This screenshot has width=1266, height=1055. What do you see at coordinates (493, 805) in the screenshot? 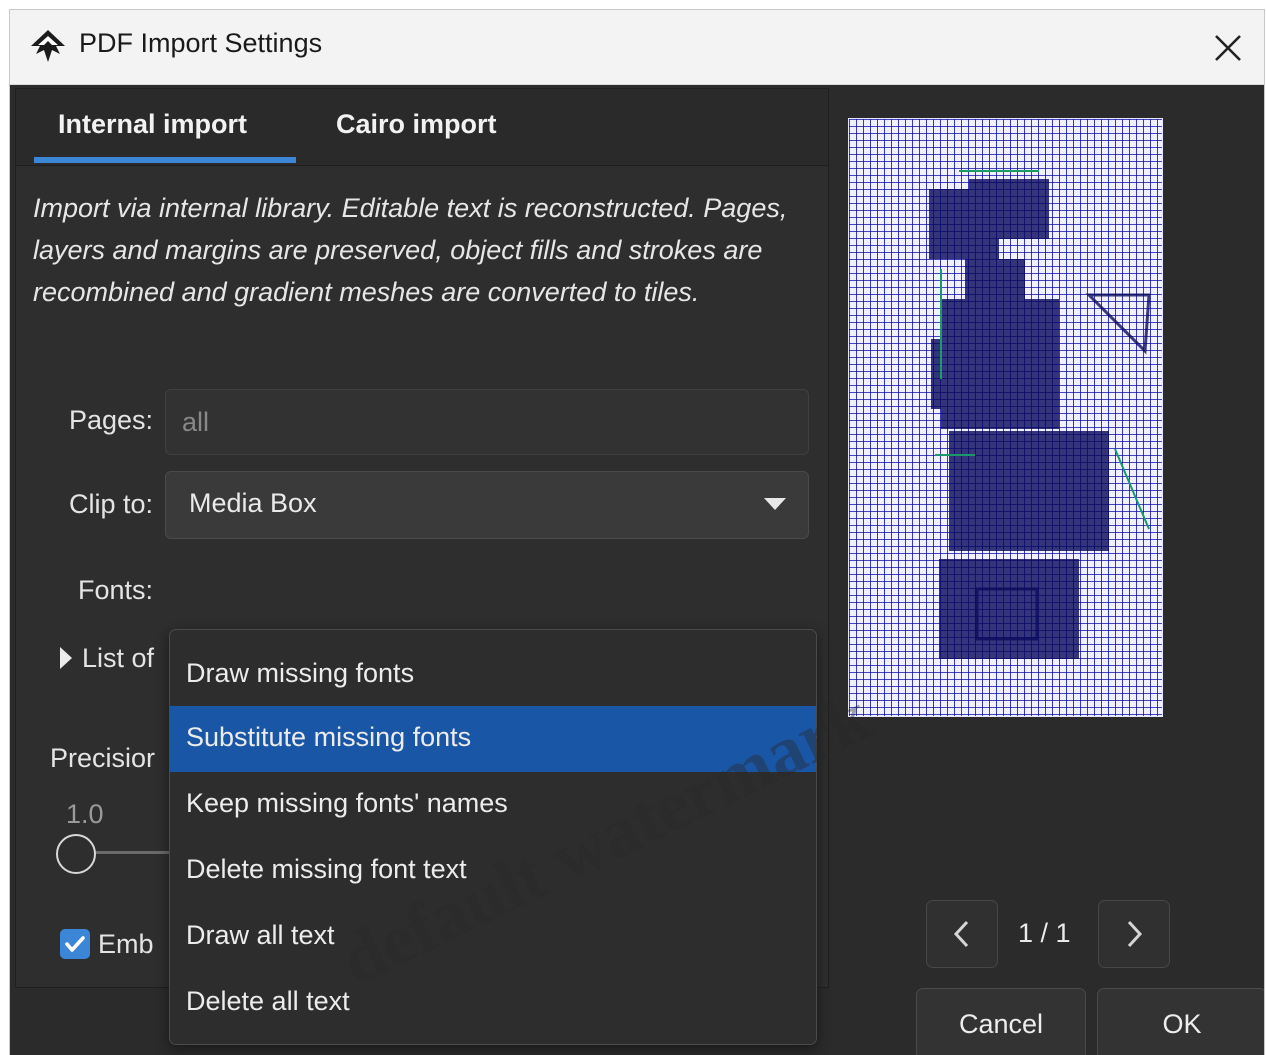
I see `fonts-option-keep-names: Keep missing fonts' names` at bounding box center [493, 805].